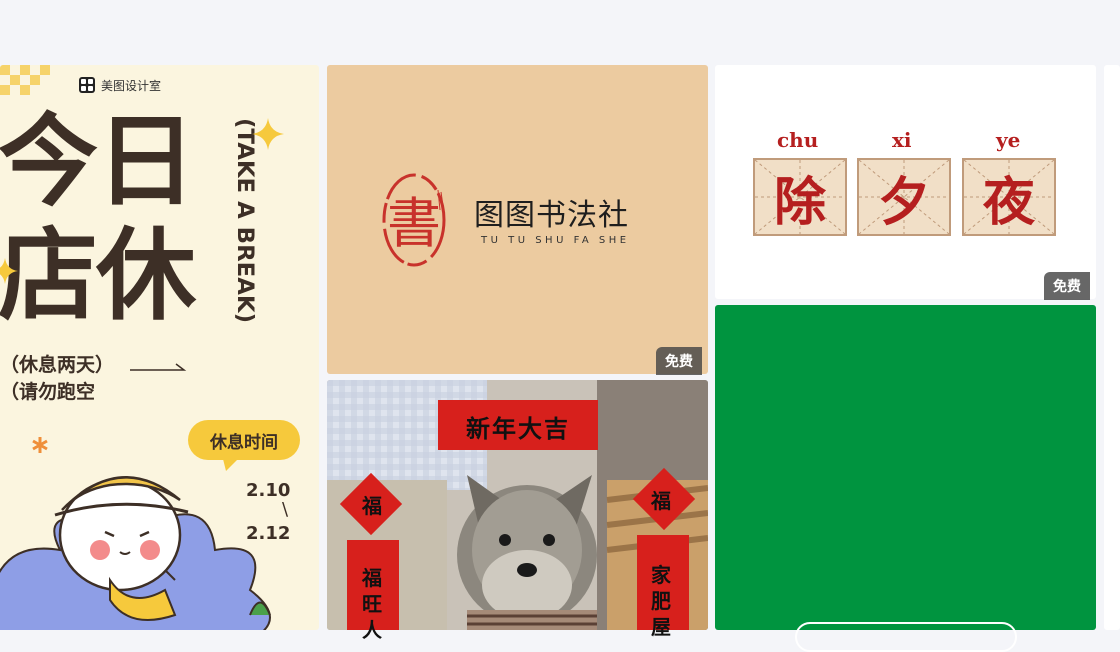  What do you see at coordinates (87, 85) in the screenshot?
I see `brand-logo-icon` at bounding box center [87, 85].